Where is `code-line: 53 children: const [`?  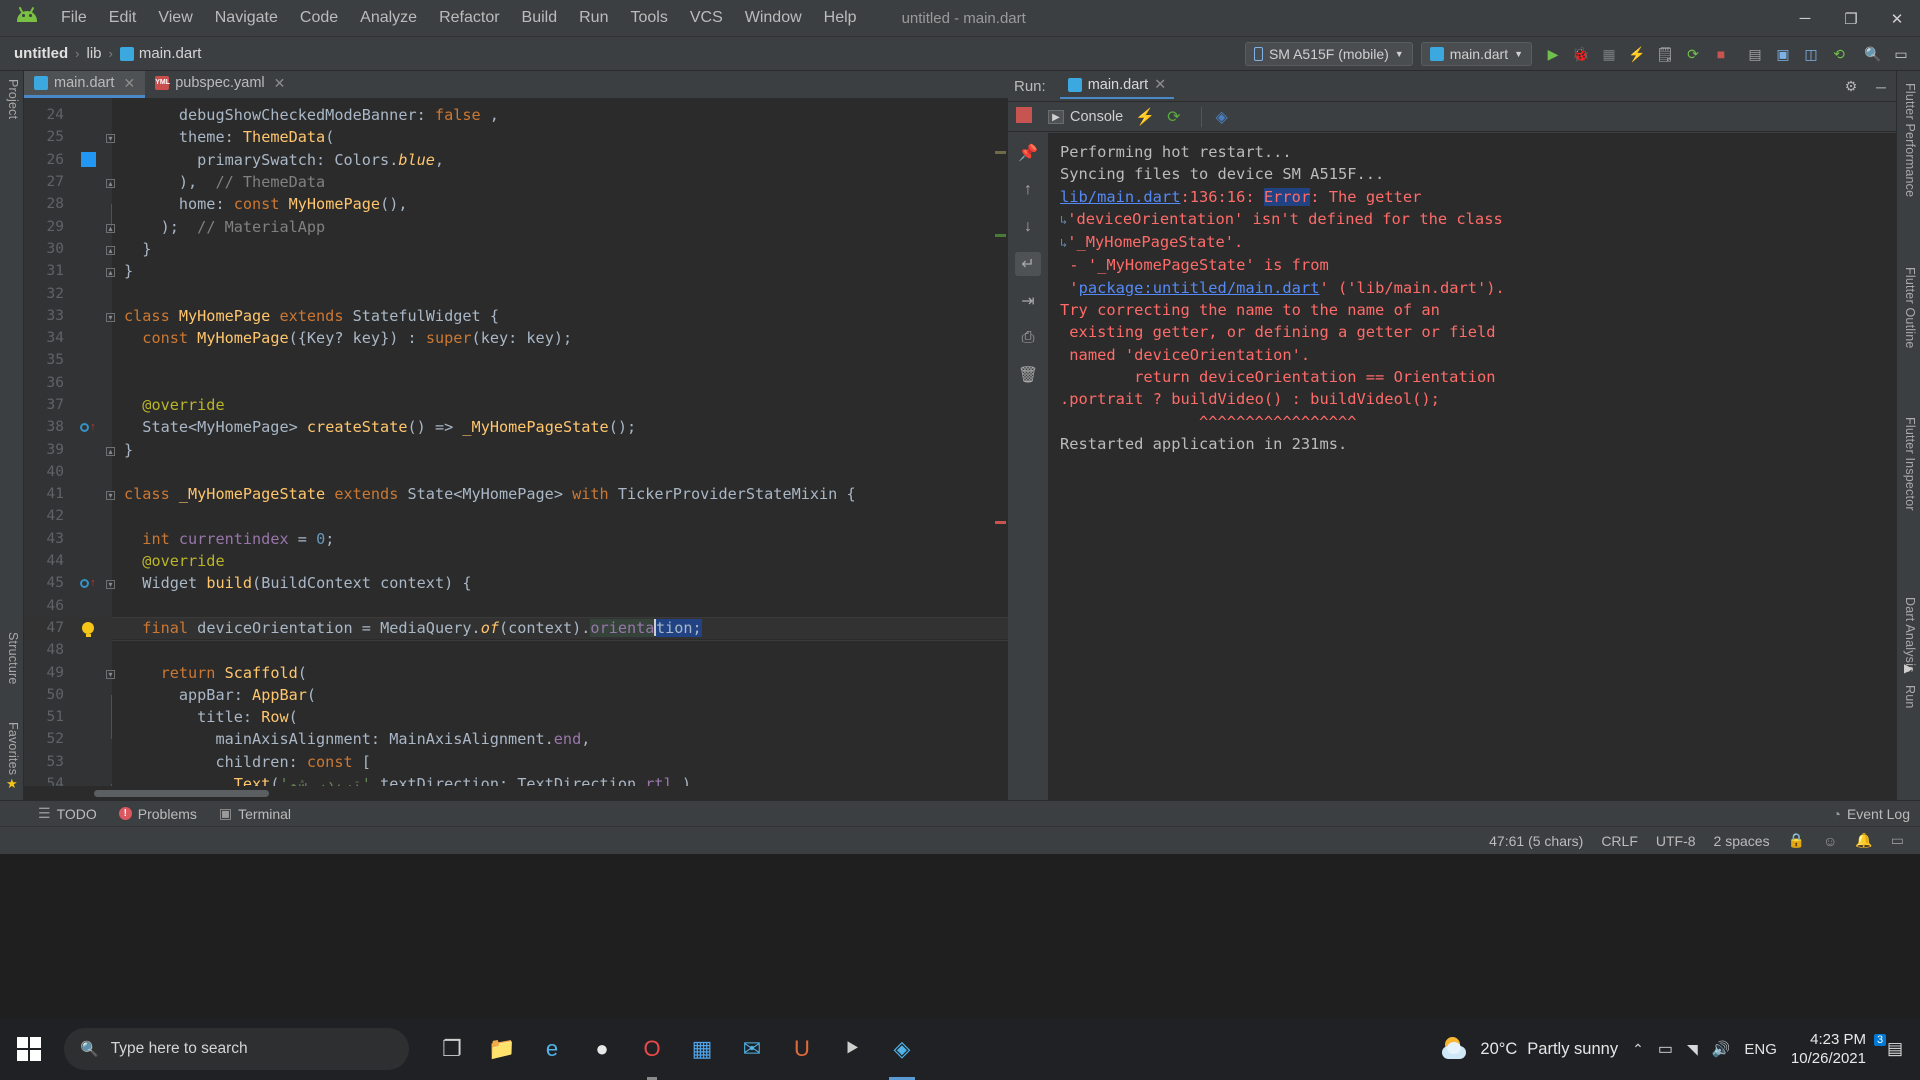
code-line: 53 children: const [ is located at coordinates (516, 762).